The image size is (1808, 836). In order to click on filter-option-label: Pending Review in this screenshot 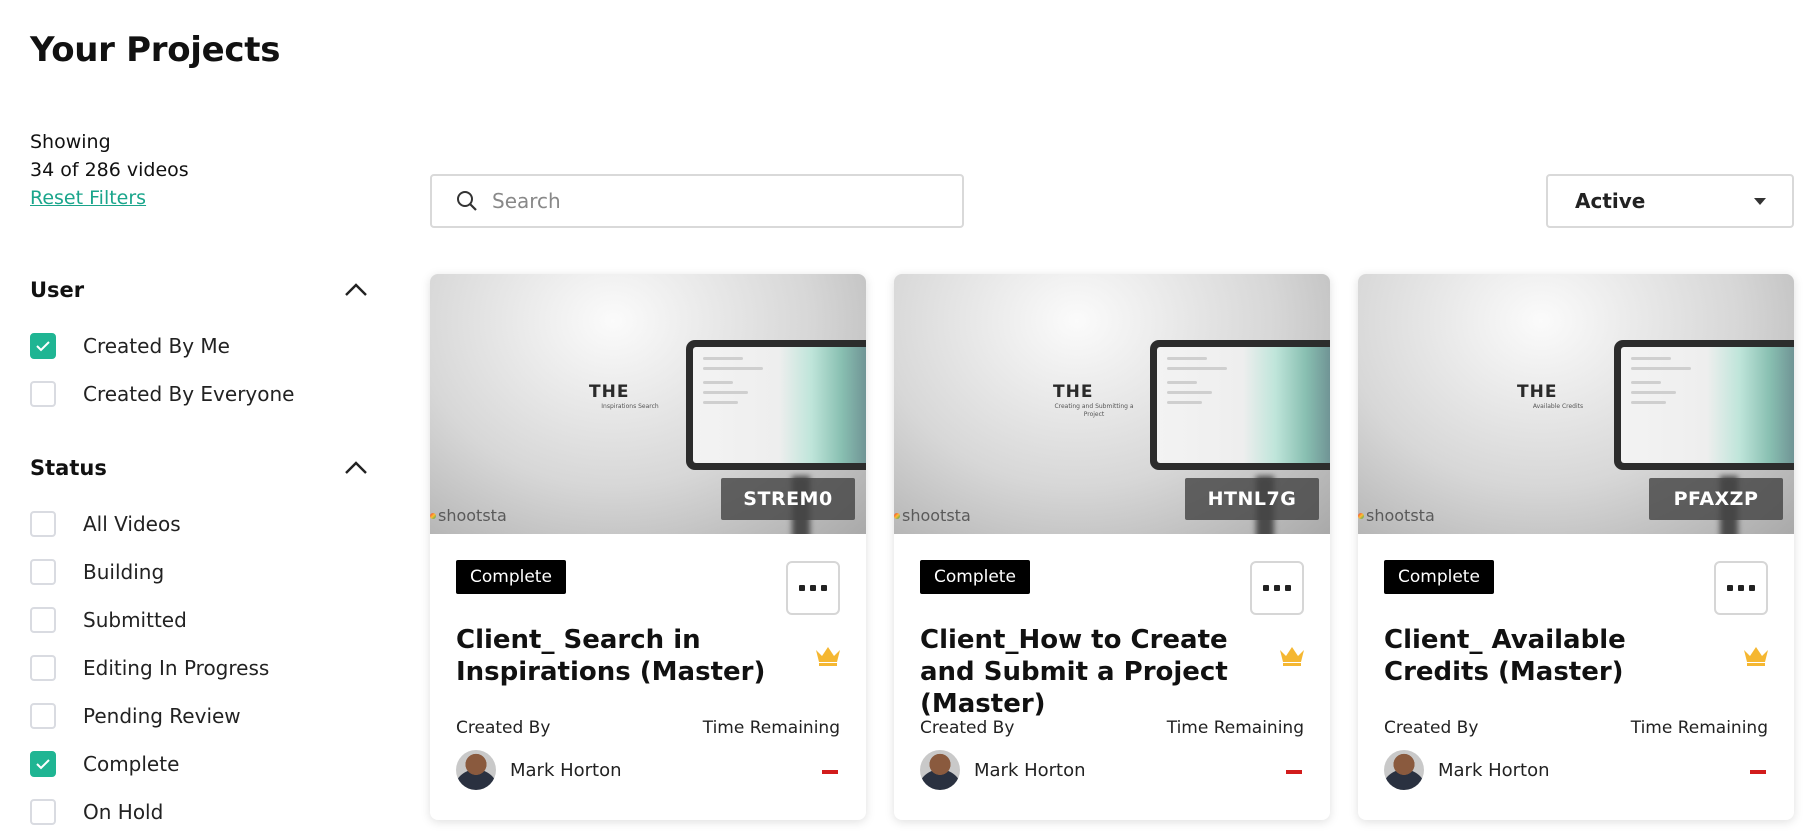, I will do `click(162, 716)`.